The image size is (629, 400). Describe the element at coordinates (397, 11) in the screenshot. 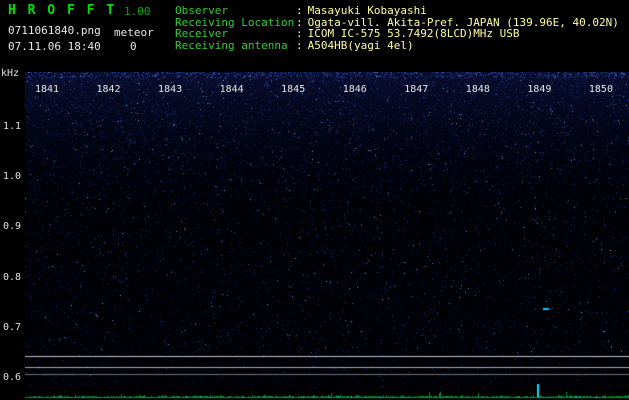

I see `info-row-observer: Observer: Masayuki Kobayashi` at that location.